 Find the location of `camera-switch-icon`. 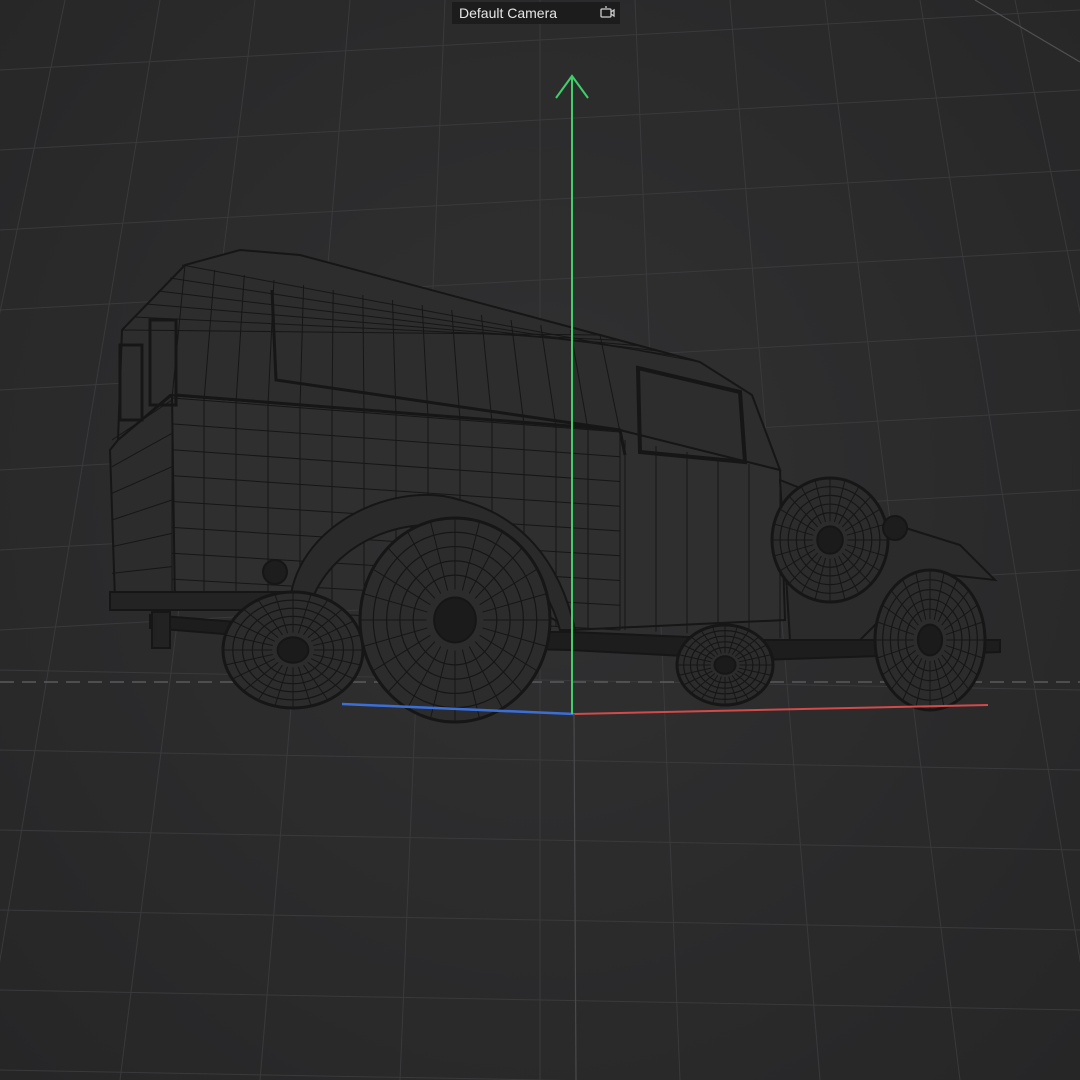

camera-switch-icon is located at coordinates (607, 13).